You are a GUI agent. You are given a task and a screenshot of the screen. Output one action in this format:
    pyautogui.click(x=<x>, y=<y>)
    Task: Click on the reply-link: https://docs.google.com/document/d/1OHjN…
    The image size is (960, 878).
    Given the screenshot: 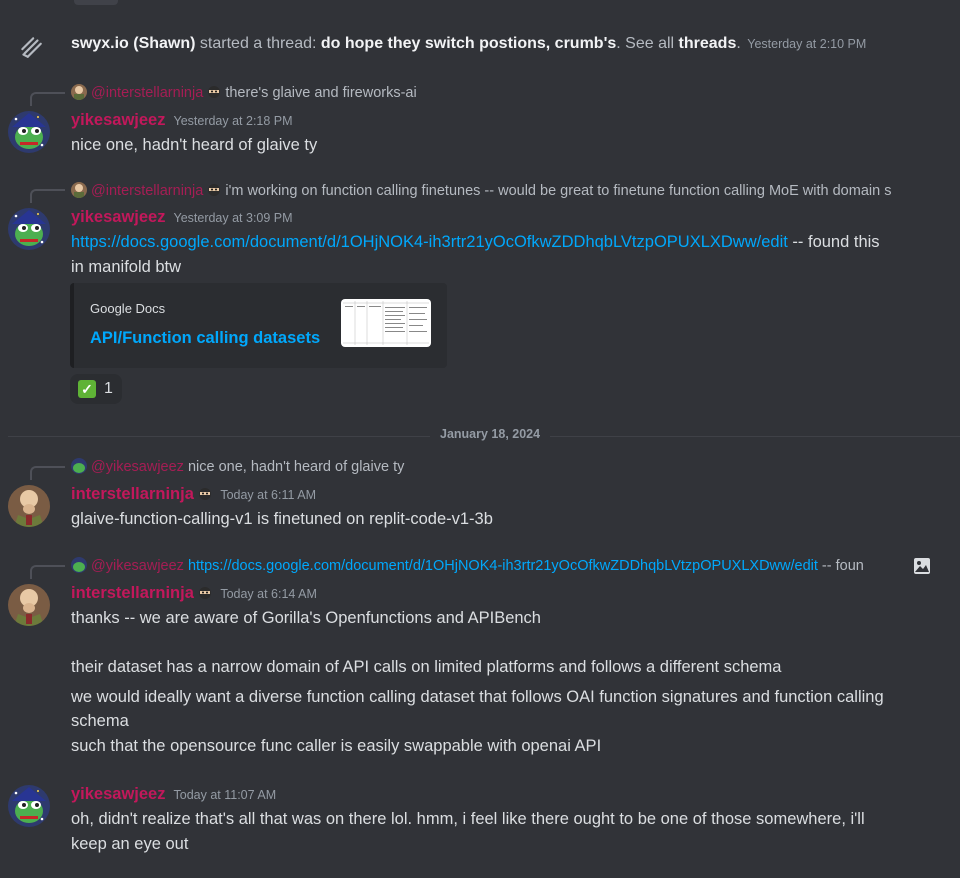 What is the action you would take?
    pyautogui.click(x=503, y=566)
    